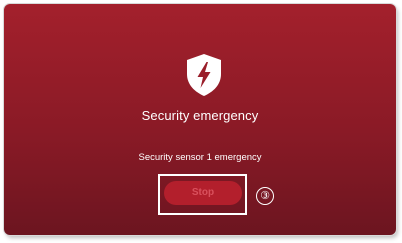 Image resolution: width=402 pixels, height=243 pixels. What do you see at coordinates (203, 193) in the screenshot?
I see `stop-button: Stop` at bounding box center [203, 193].